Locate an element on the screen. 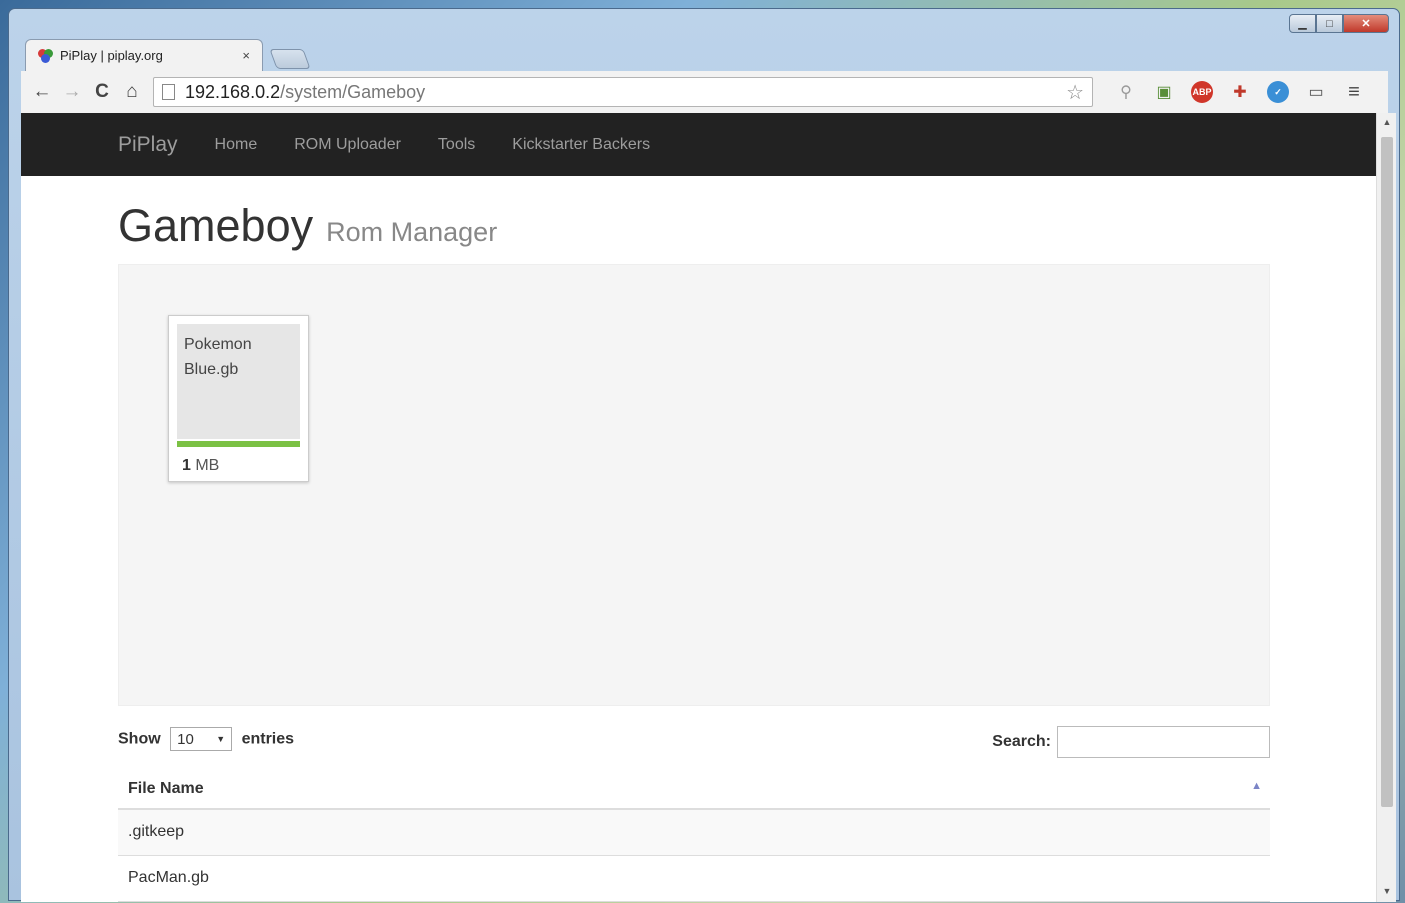  maximize-button: □ is located at coordinates (1329, 23).